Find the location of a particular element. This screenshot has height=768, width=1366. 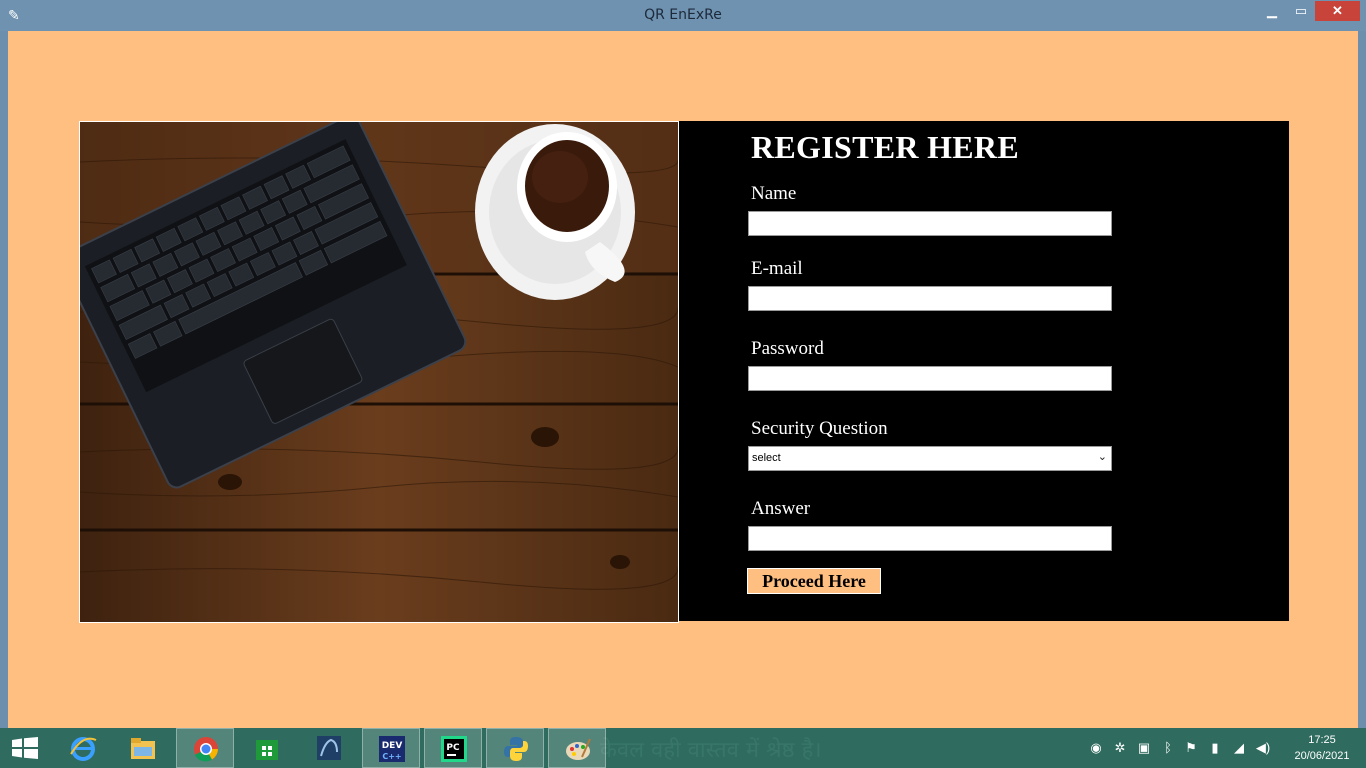

taskbar-ie is located at coordinates (83, 748).